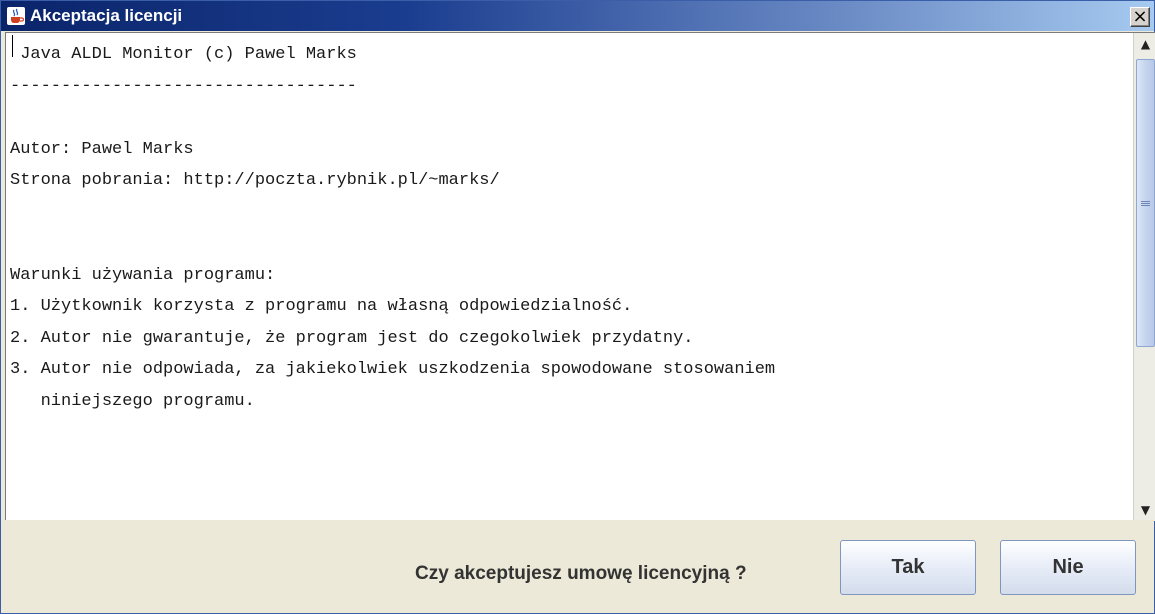  Describe the element at coordinates (577, 16) in the screenshot. I see `title-bar: Akceptacja licencji ×` at that location.